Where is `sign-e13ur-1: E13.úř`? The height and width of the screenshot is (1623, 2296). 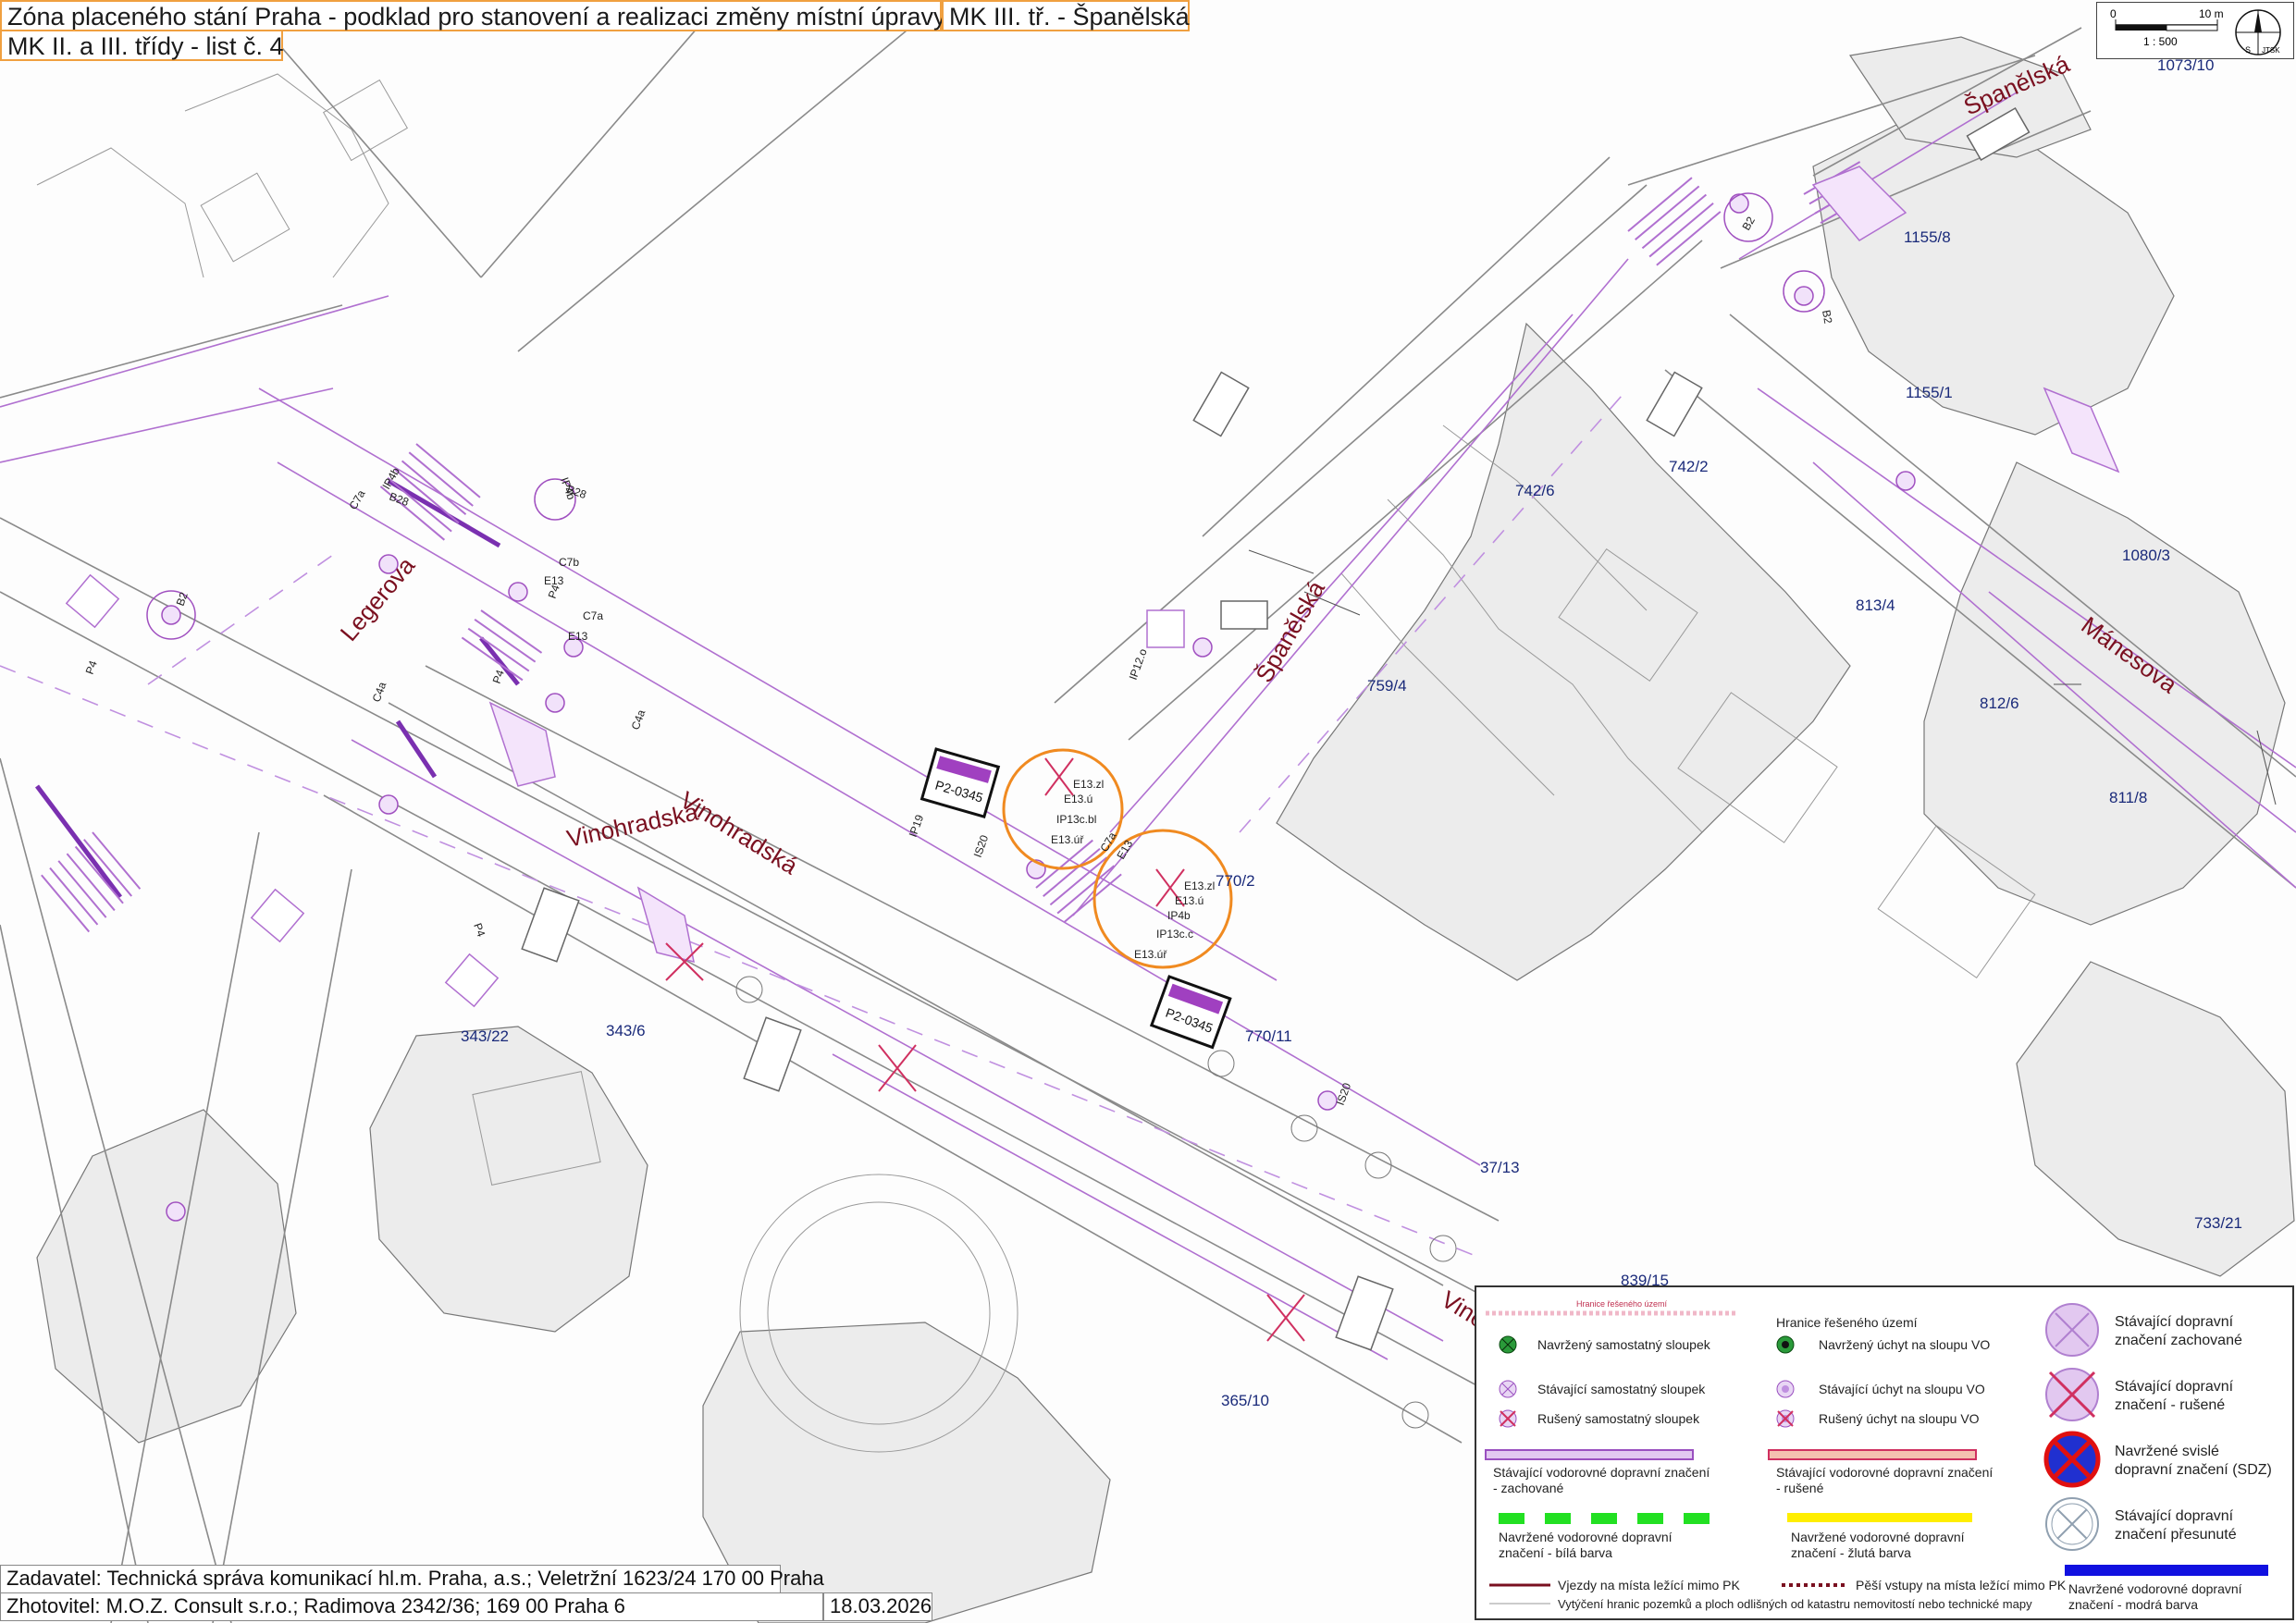 sign-e13ur-1: E13.úř is located at coordinates (1067, 839).